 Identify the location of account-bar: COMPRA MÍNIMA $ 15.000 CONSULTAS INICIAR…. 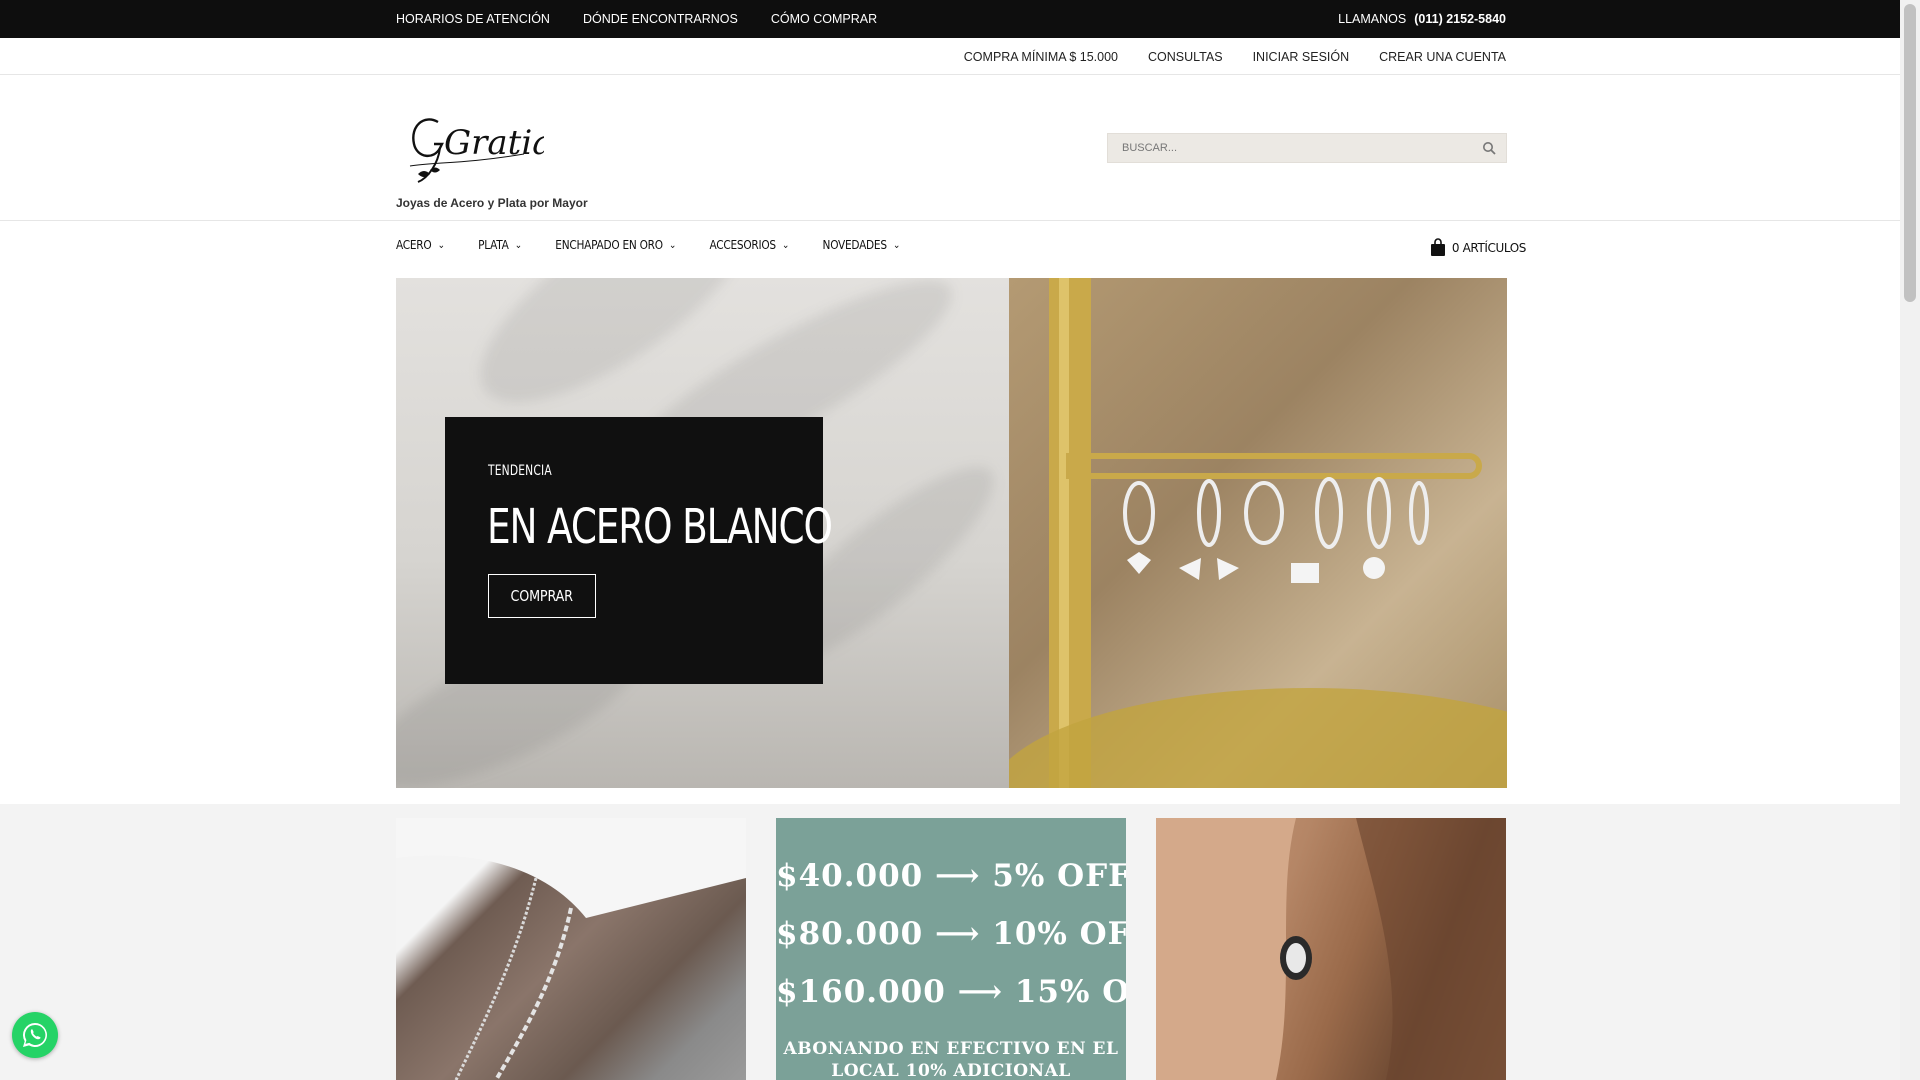
(950, 56).